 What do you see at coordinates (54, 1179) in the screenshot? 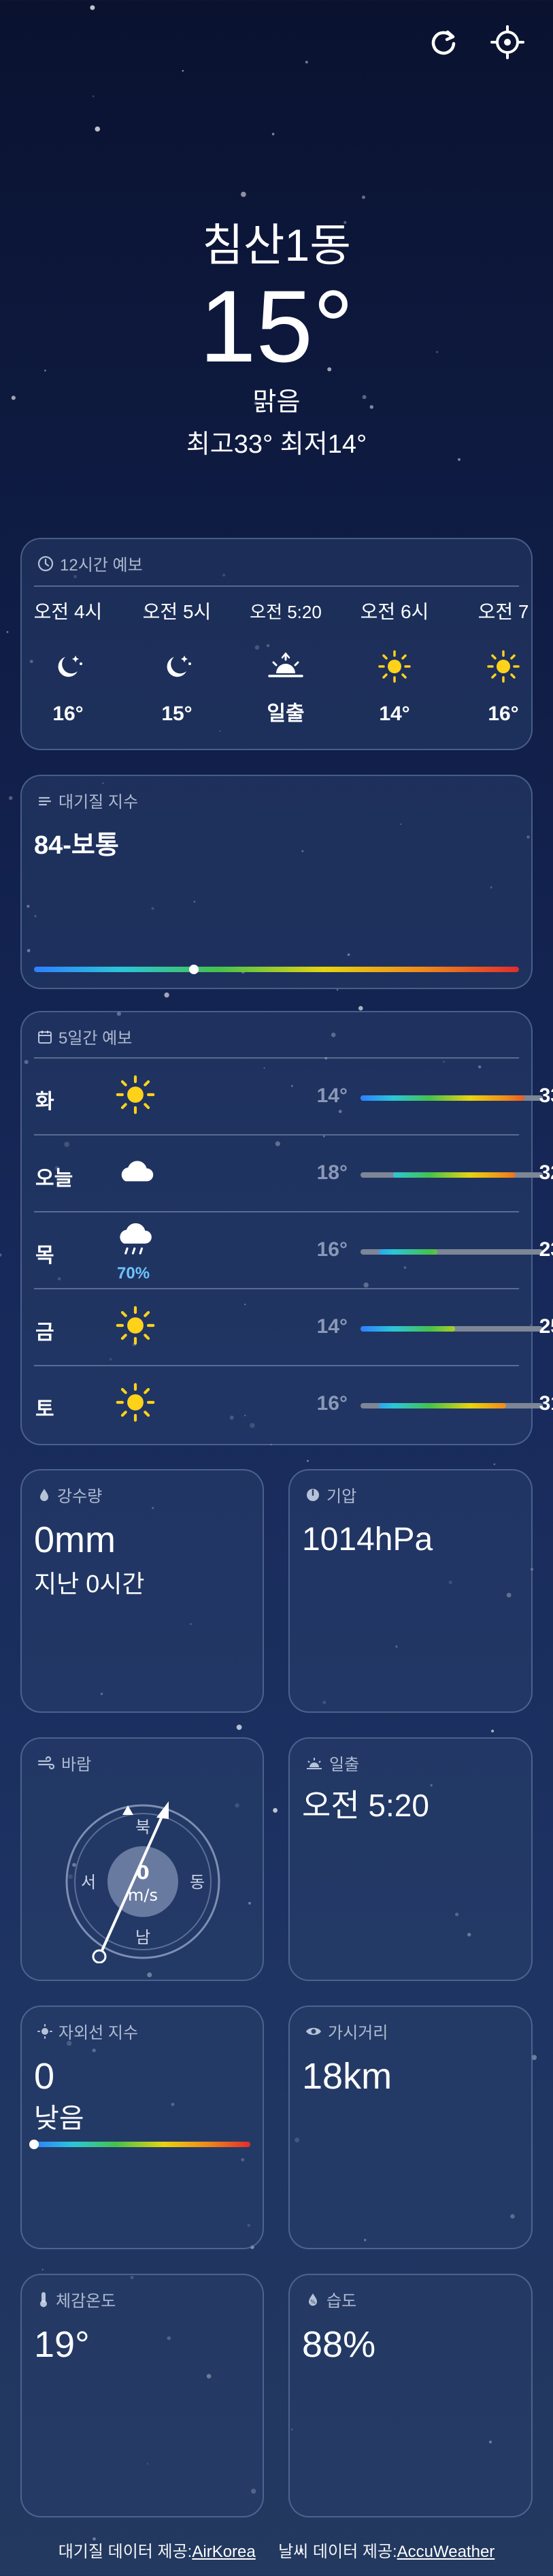
I see `day-label: 오늘` at bounding box center [54, 1179].